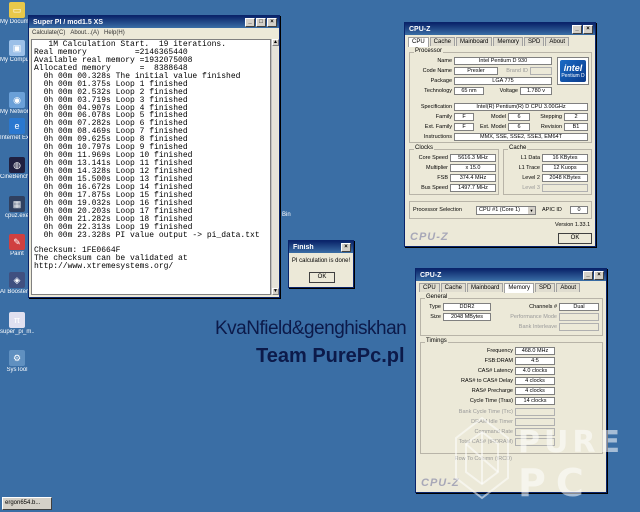 The width and height of the screenshot is (640, 512). Describe the element at coordinates (17, 358) in the screenshot. I see `gear-icon: ⚙` at that location.